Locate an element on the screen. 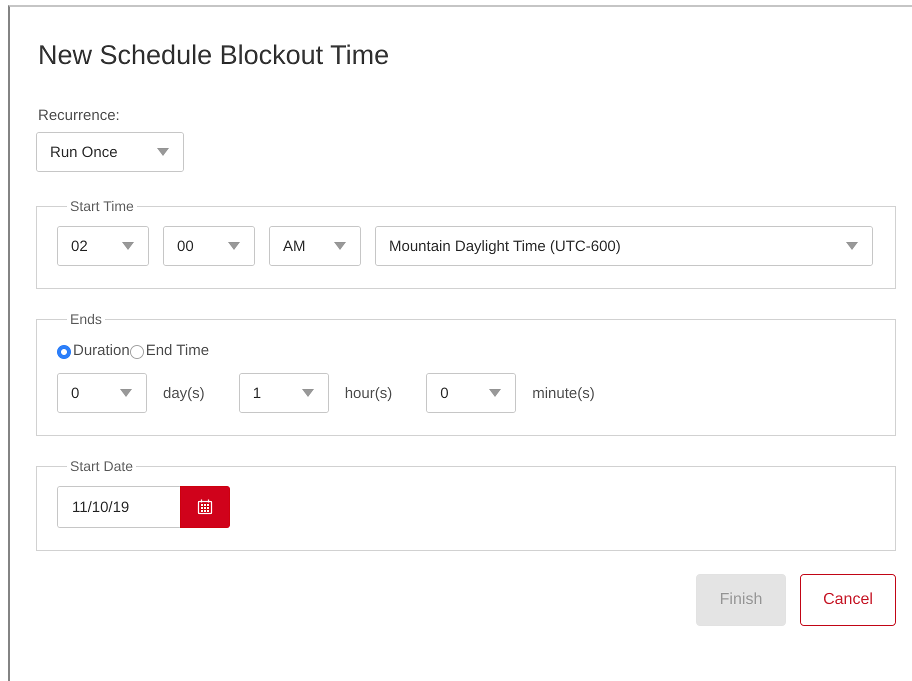 The height and width of the screenshot is (681, 912). dropdown: Mountain Daylight Time (UTC-600) is located at coordinates (624, 246).